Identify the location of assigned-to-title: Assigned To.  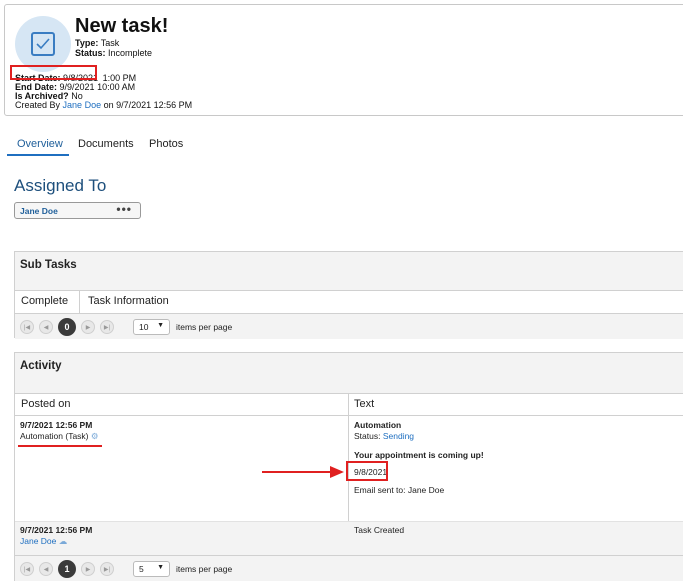
(60, 185).